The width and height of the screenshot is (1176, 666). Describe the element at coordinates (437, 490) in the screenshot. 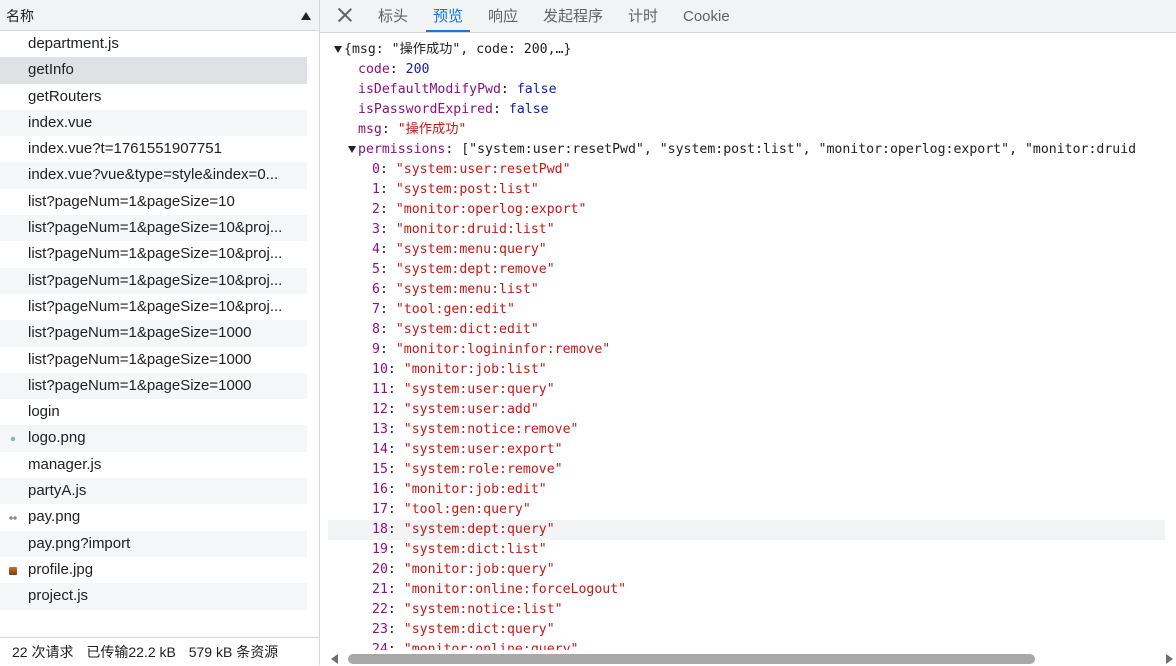

I see `permission-item: 16: "monitor:job:edit"` at that location.